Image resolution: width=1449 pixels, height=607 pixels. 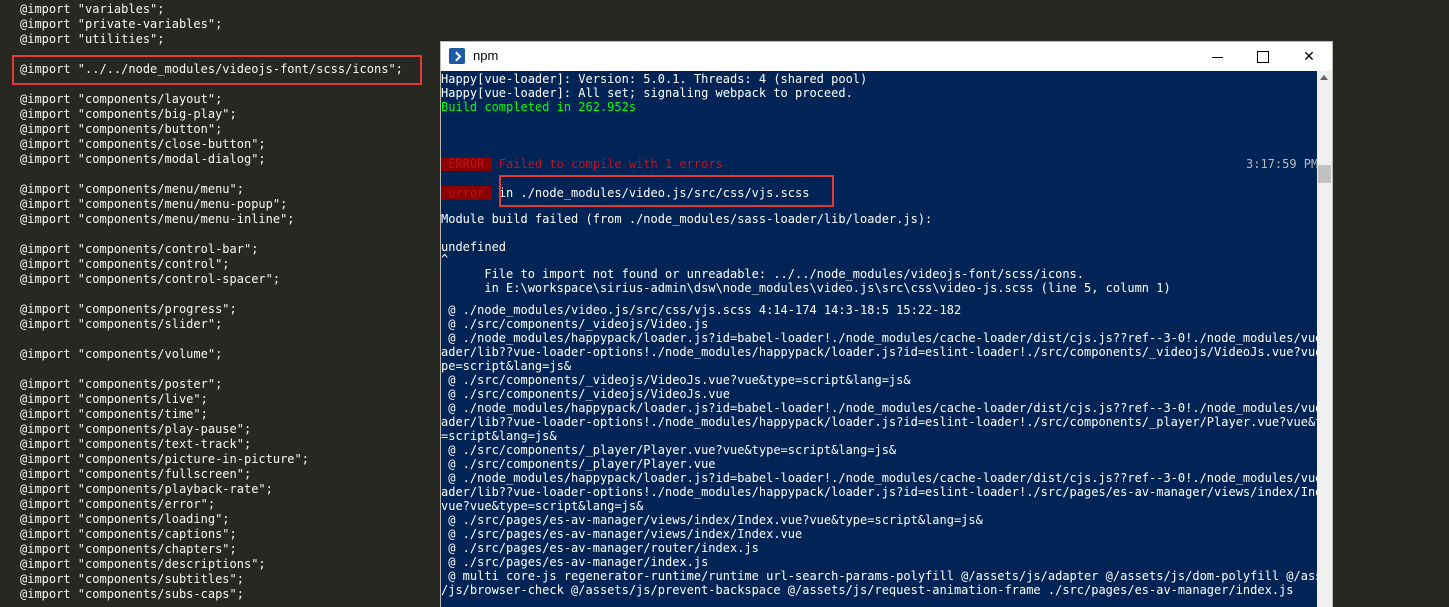 I want to click on terminal-line: =script&lang=js&, so click(x=499, y=436).